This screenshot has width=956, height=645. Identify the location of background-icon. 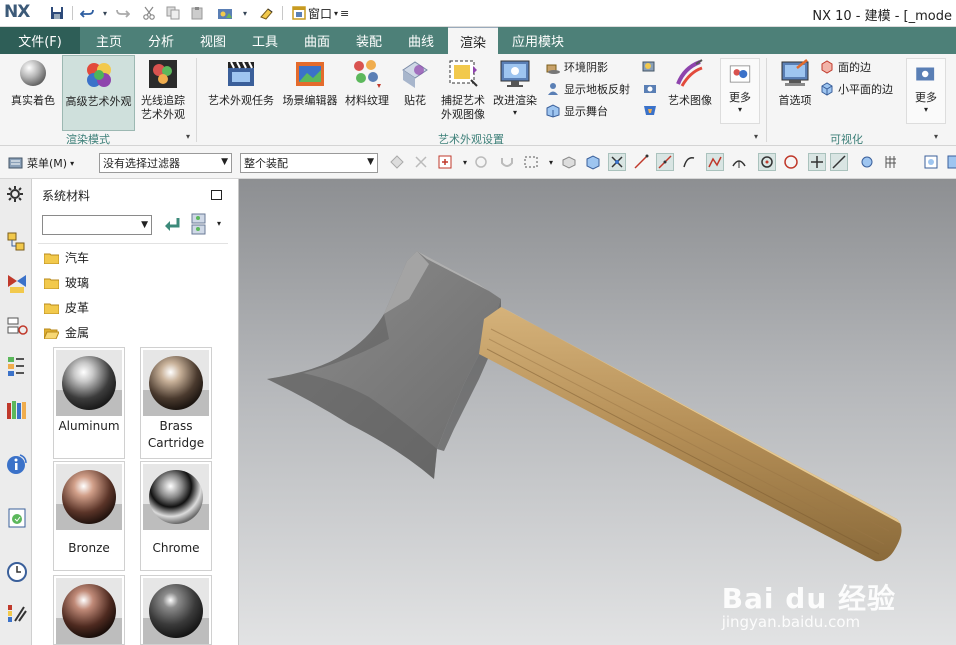
(650, 111).